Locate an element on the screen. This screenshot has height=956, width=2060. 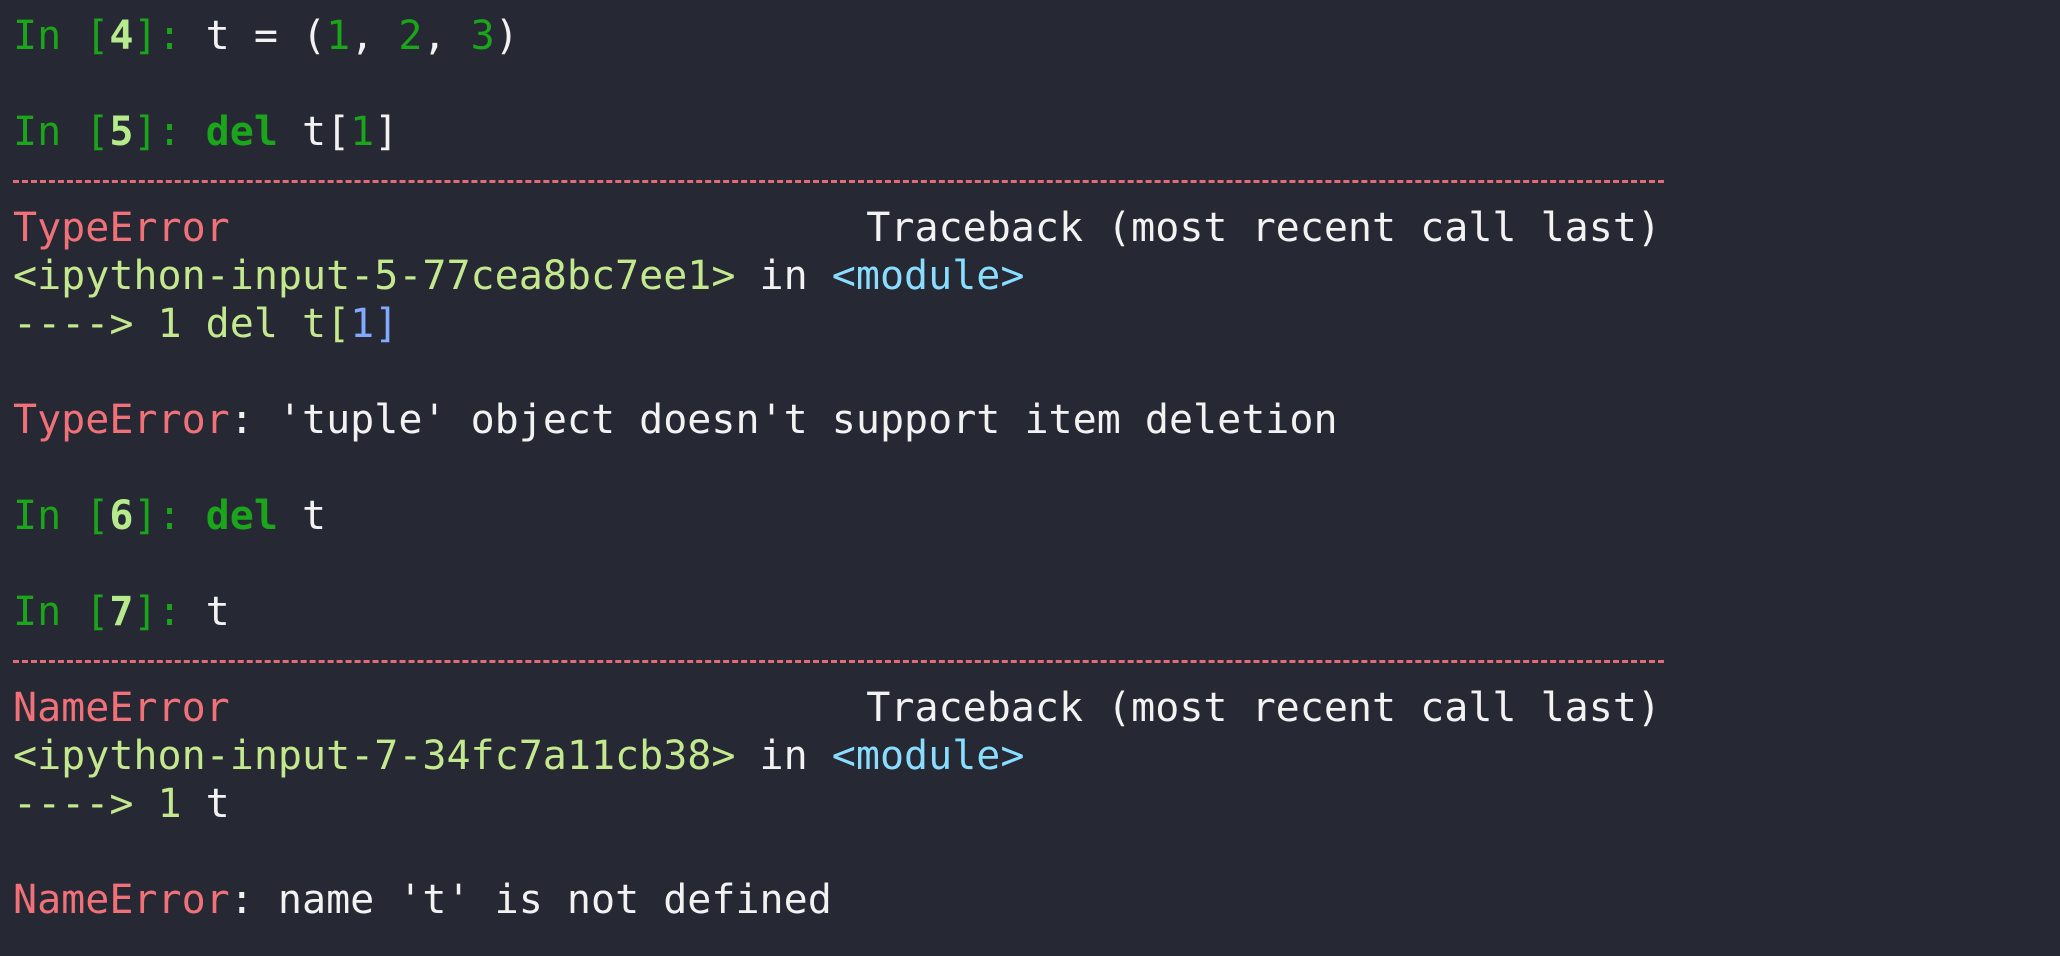
code-text: ) is located at coordinates (506, 36).